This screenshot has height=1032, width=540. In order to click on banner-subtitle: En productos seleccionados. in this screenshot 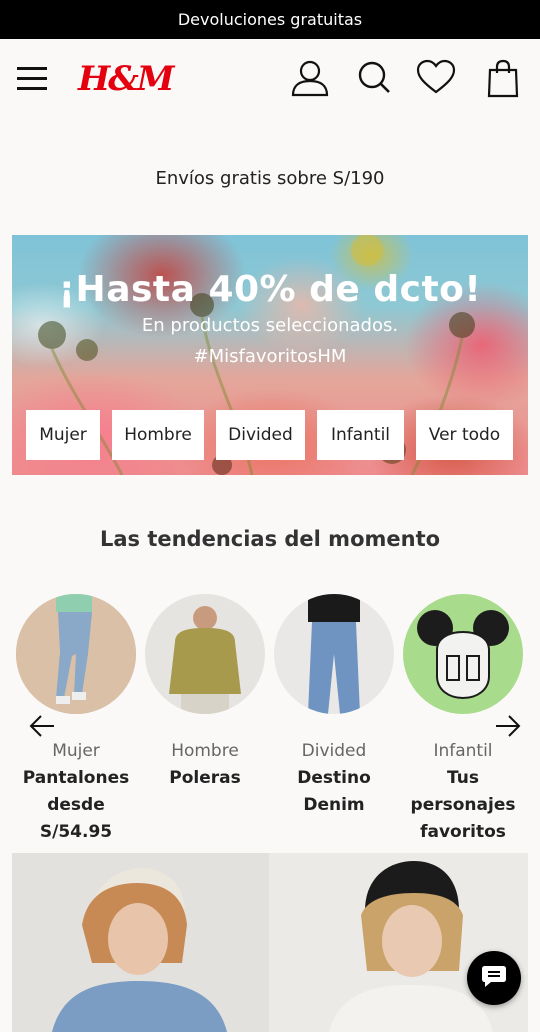, I will do `click(270, 325)`.